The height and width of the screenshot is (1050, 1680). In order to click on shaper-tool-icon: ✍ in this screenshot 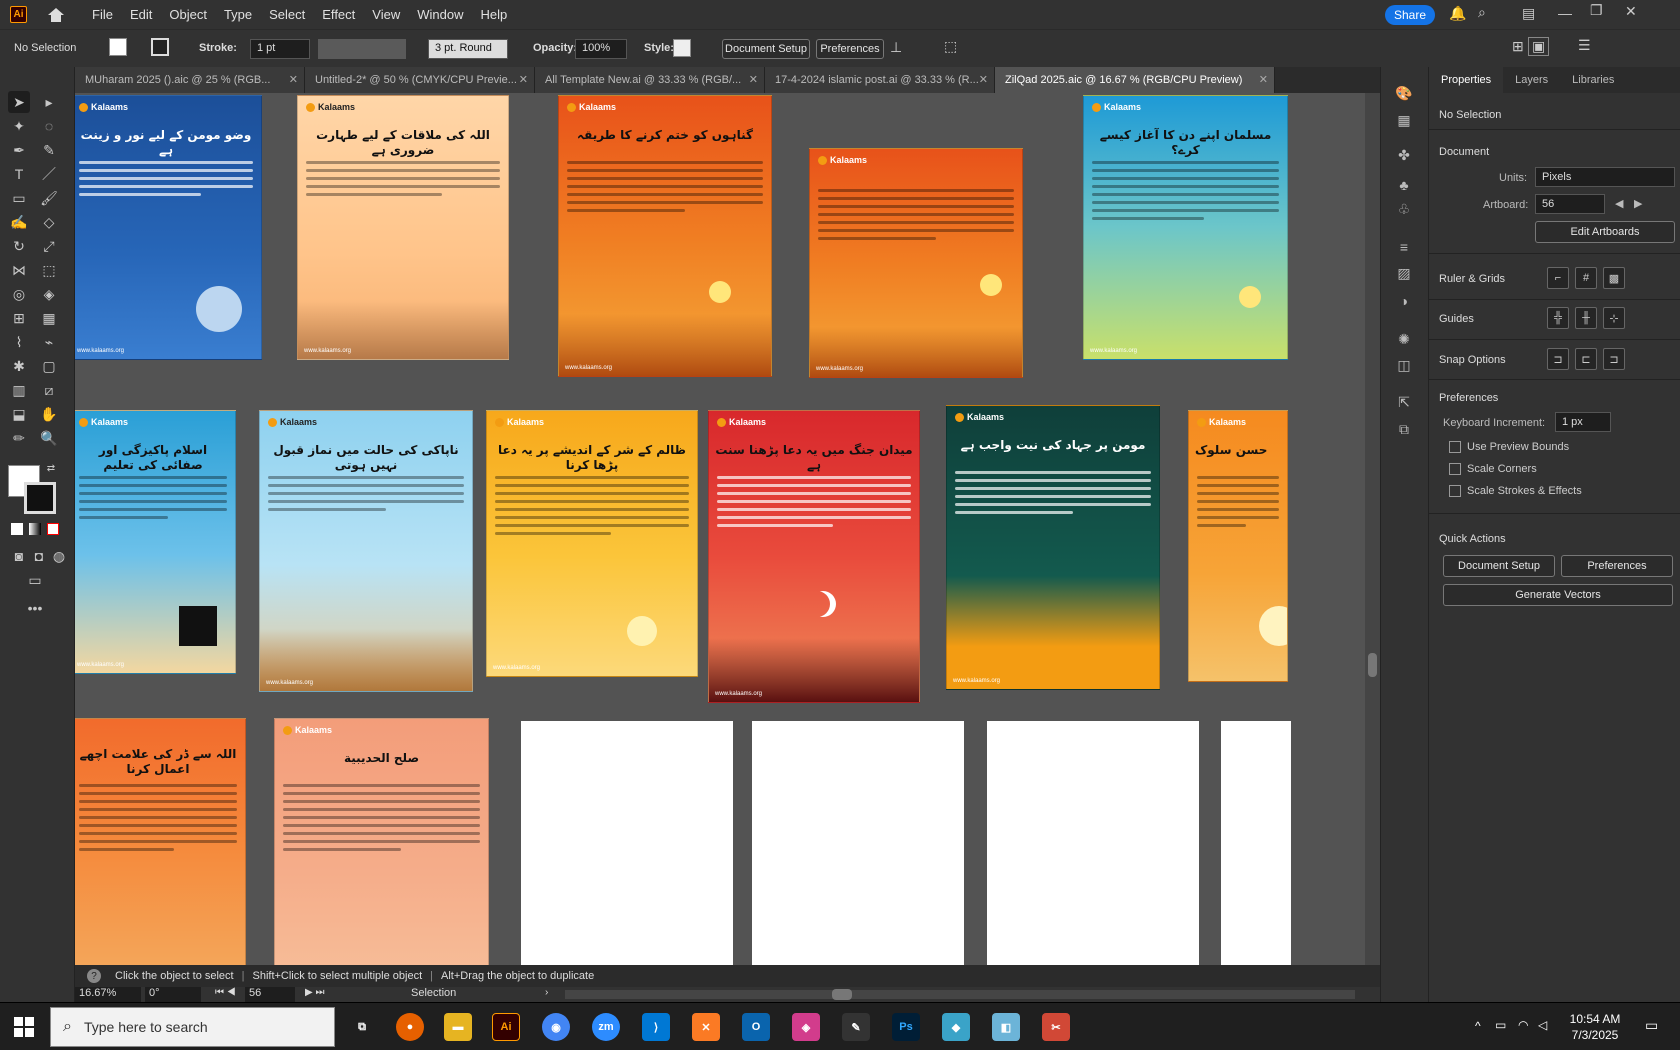, I will do `click(19, 222)`.